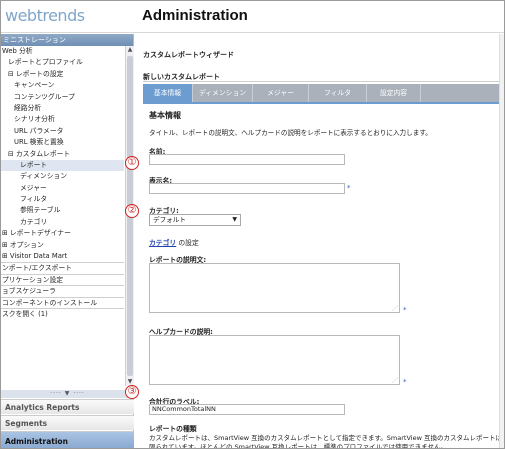 The image size is (505, 449). What do you see at coordinates (62, 290) in the screenshot?
I see `sidebar-tree-item: ョブスケジューラ` at bounding box center [62, 290].